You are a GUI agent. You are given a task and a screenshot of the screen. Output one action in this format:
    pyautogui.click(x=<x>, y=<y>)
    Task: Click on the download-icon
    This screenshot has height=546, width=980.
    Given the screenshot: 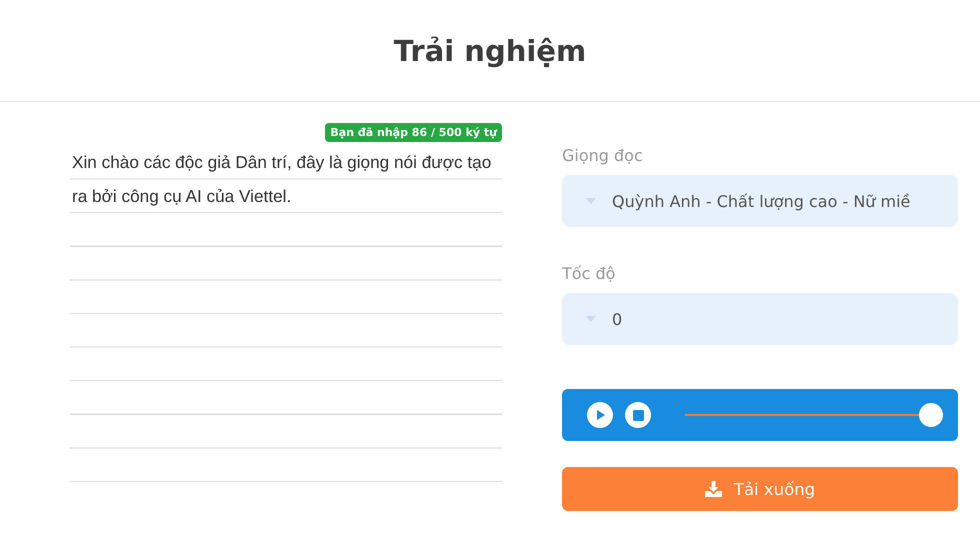 What is the action you would take?
    pyautogui.click(x=713, y=489)
    